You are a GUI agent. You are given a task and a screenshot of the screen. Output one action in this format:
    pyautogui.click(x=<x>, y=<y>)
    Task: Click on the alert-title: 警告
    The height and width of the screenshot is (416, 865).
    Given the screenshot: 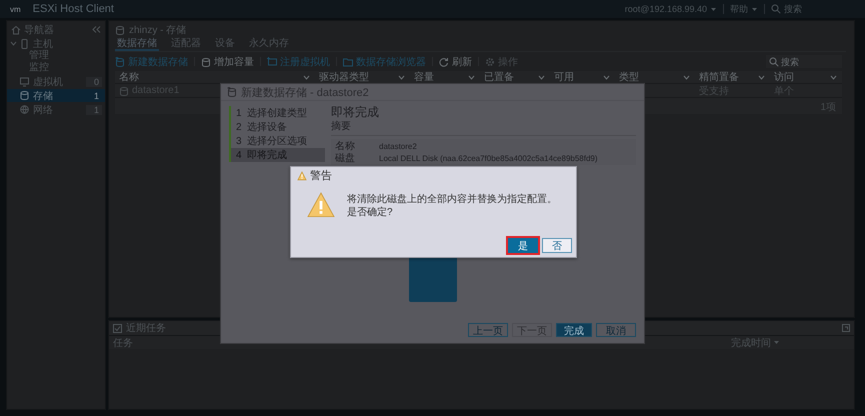 What is the action you would take?
    pyautogui.click(x=321, y=175)
    